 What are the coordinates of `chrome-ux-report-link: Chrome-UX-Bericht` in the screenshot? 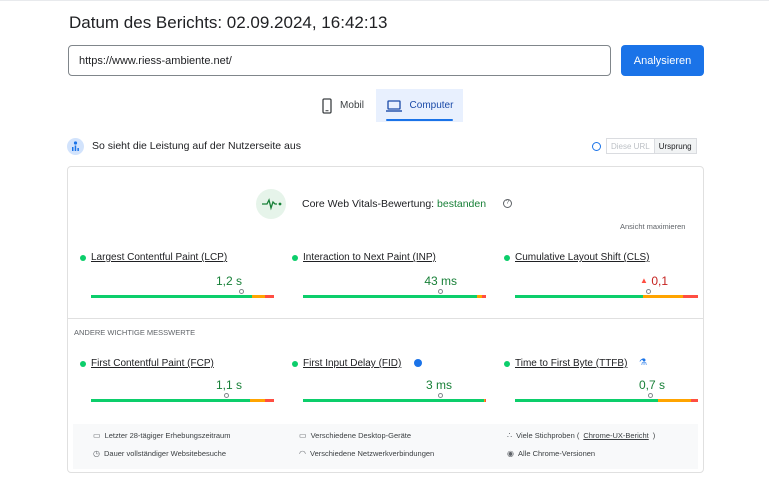 It's located at (615, 435).